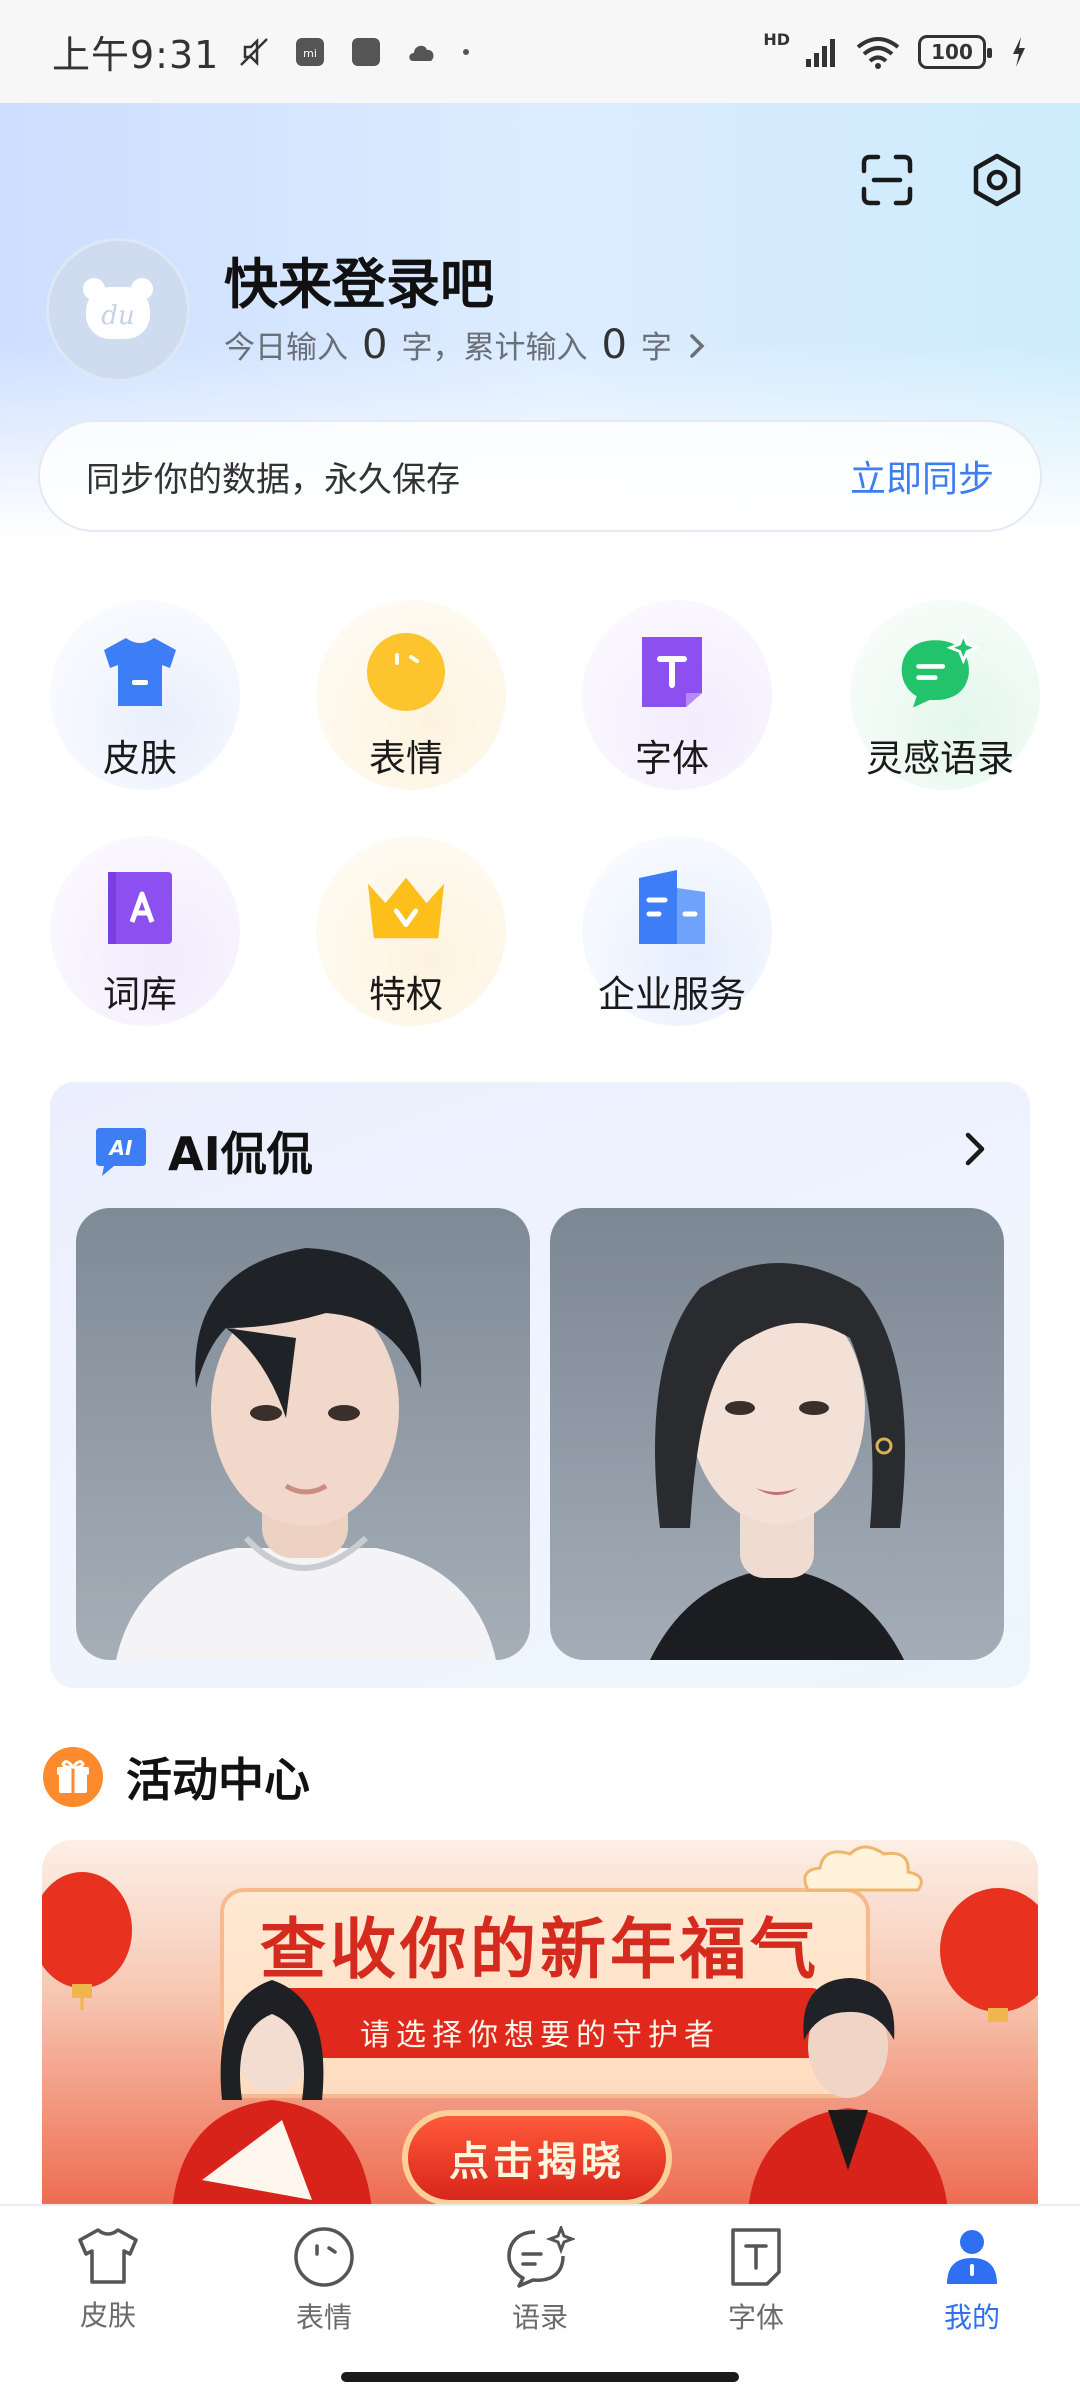 The height and width of the screenshot is (2400, 1080). Describe the element at coordinates (375, 345) in the screenshot. I see `today-count: 0` at that location.